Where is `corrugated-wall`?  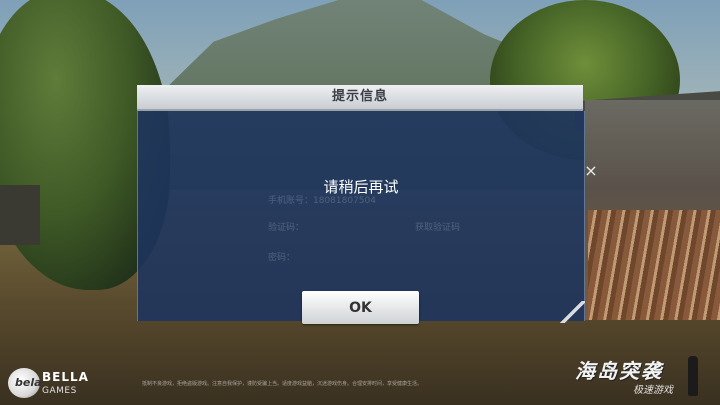 corrugated-wall is located at coordinates (654, 265).